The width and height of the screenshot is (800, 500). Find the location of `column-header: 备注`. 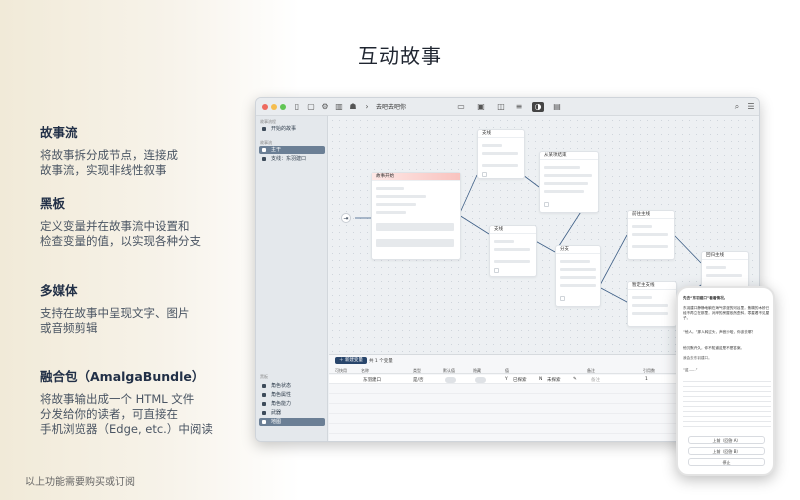

column-header: 备注 is located at coordinates (591, 370).